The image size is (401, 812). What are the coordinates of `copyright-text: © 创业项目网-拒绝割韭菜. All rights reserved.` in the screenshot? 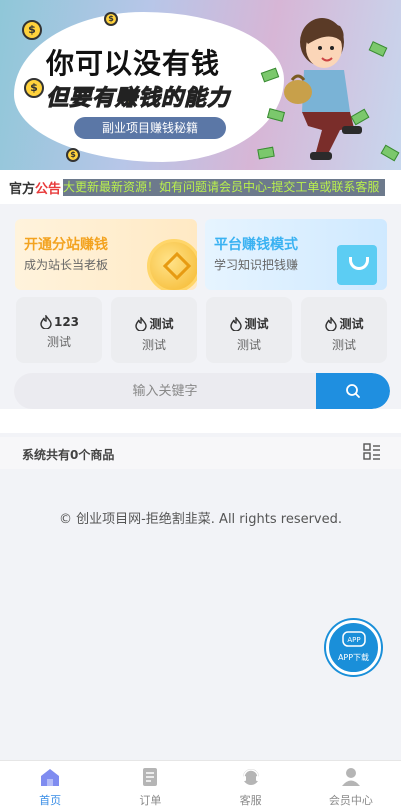 It's located at (200, 519).